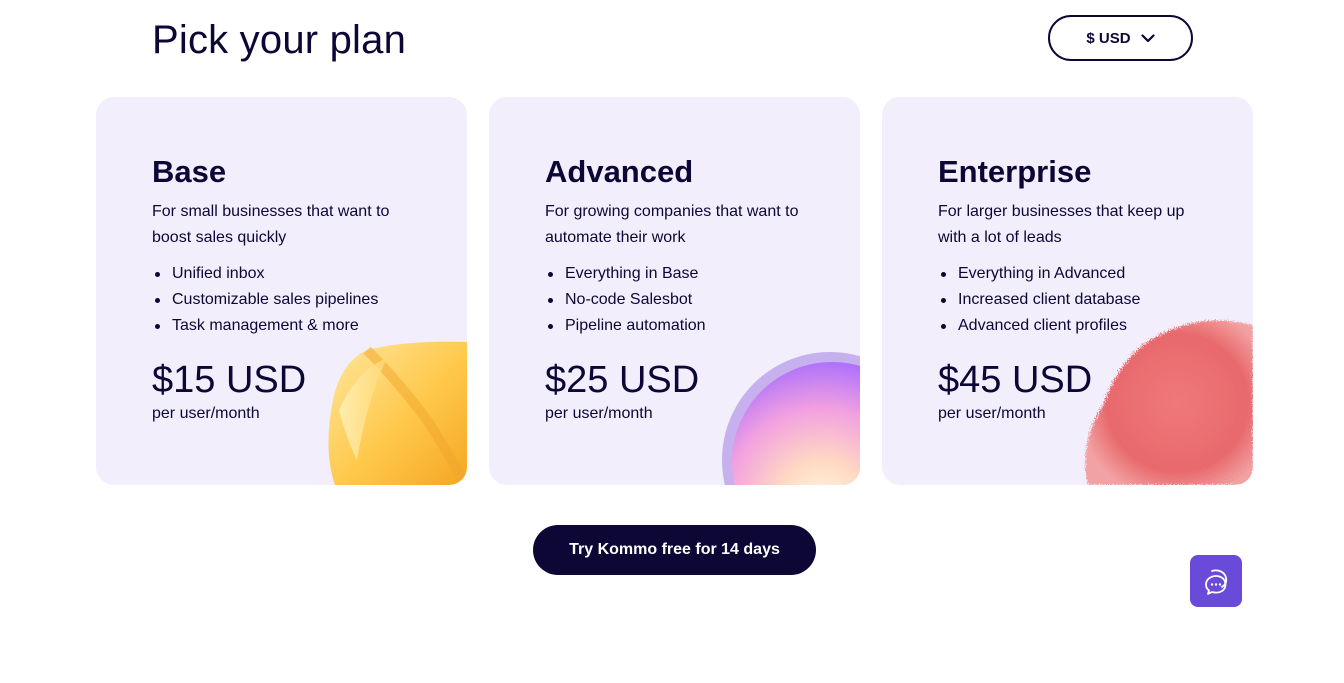 The width and height of the screenshot is (1344, 683). I want to click on feature-item: Advanced client profiles, so click(1073, 326).